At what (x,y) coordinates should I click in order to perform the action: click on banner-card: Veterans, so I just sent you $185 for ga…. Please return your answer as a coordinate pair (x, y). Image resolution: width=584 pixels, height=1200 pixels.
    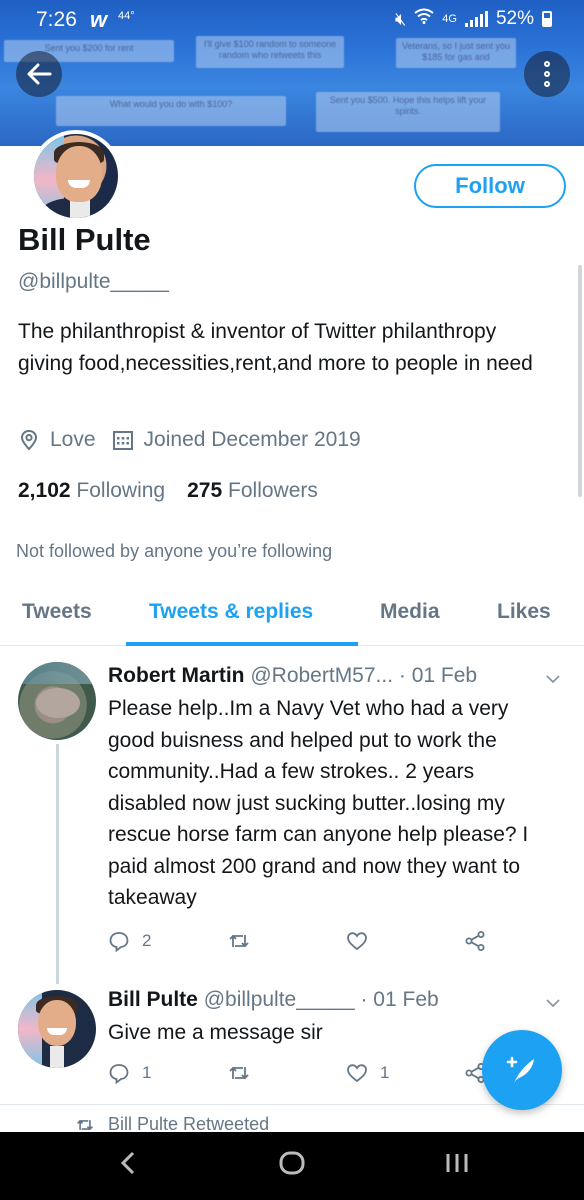
    Looking at the image, I should click on (456, 53).